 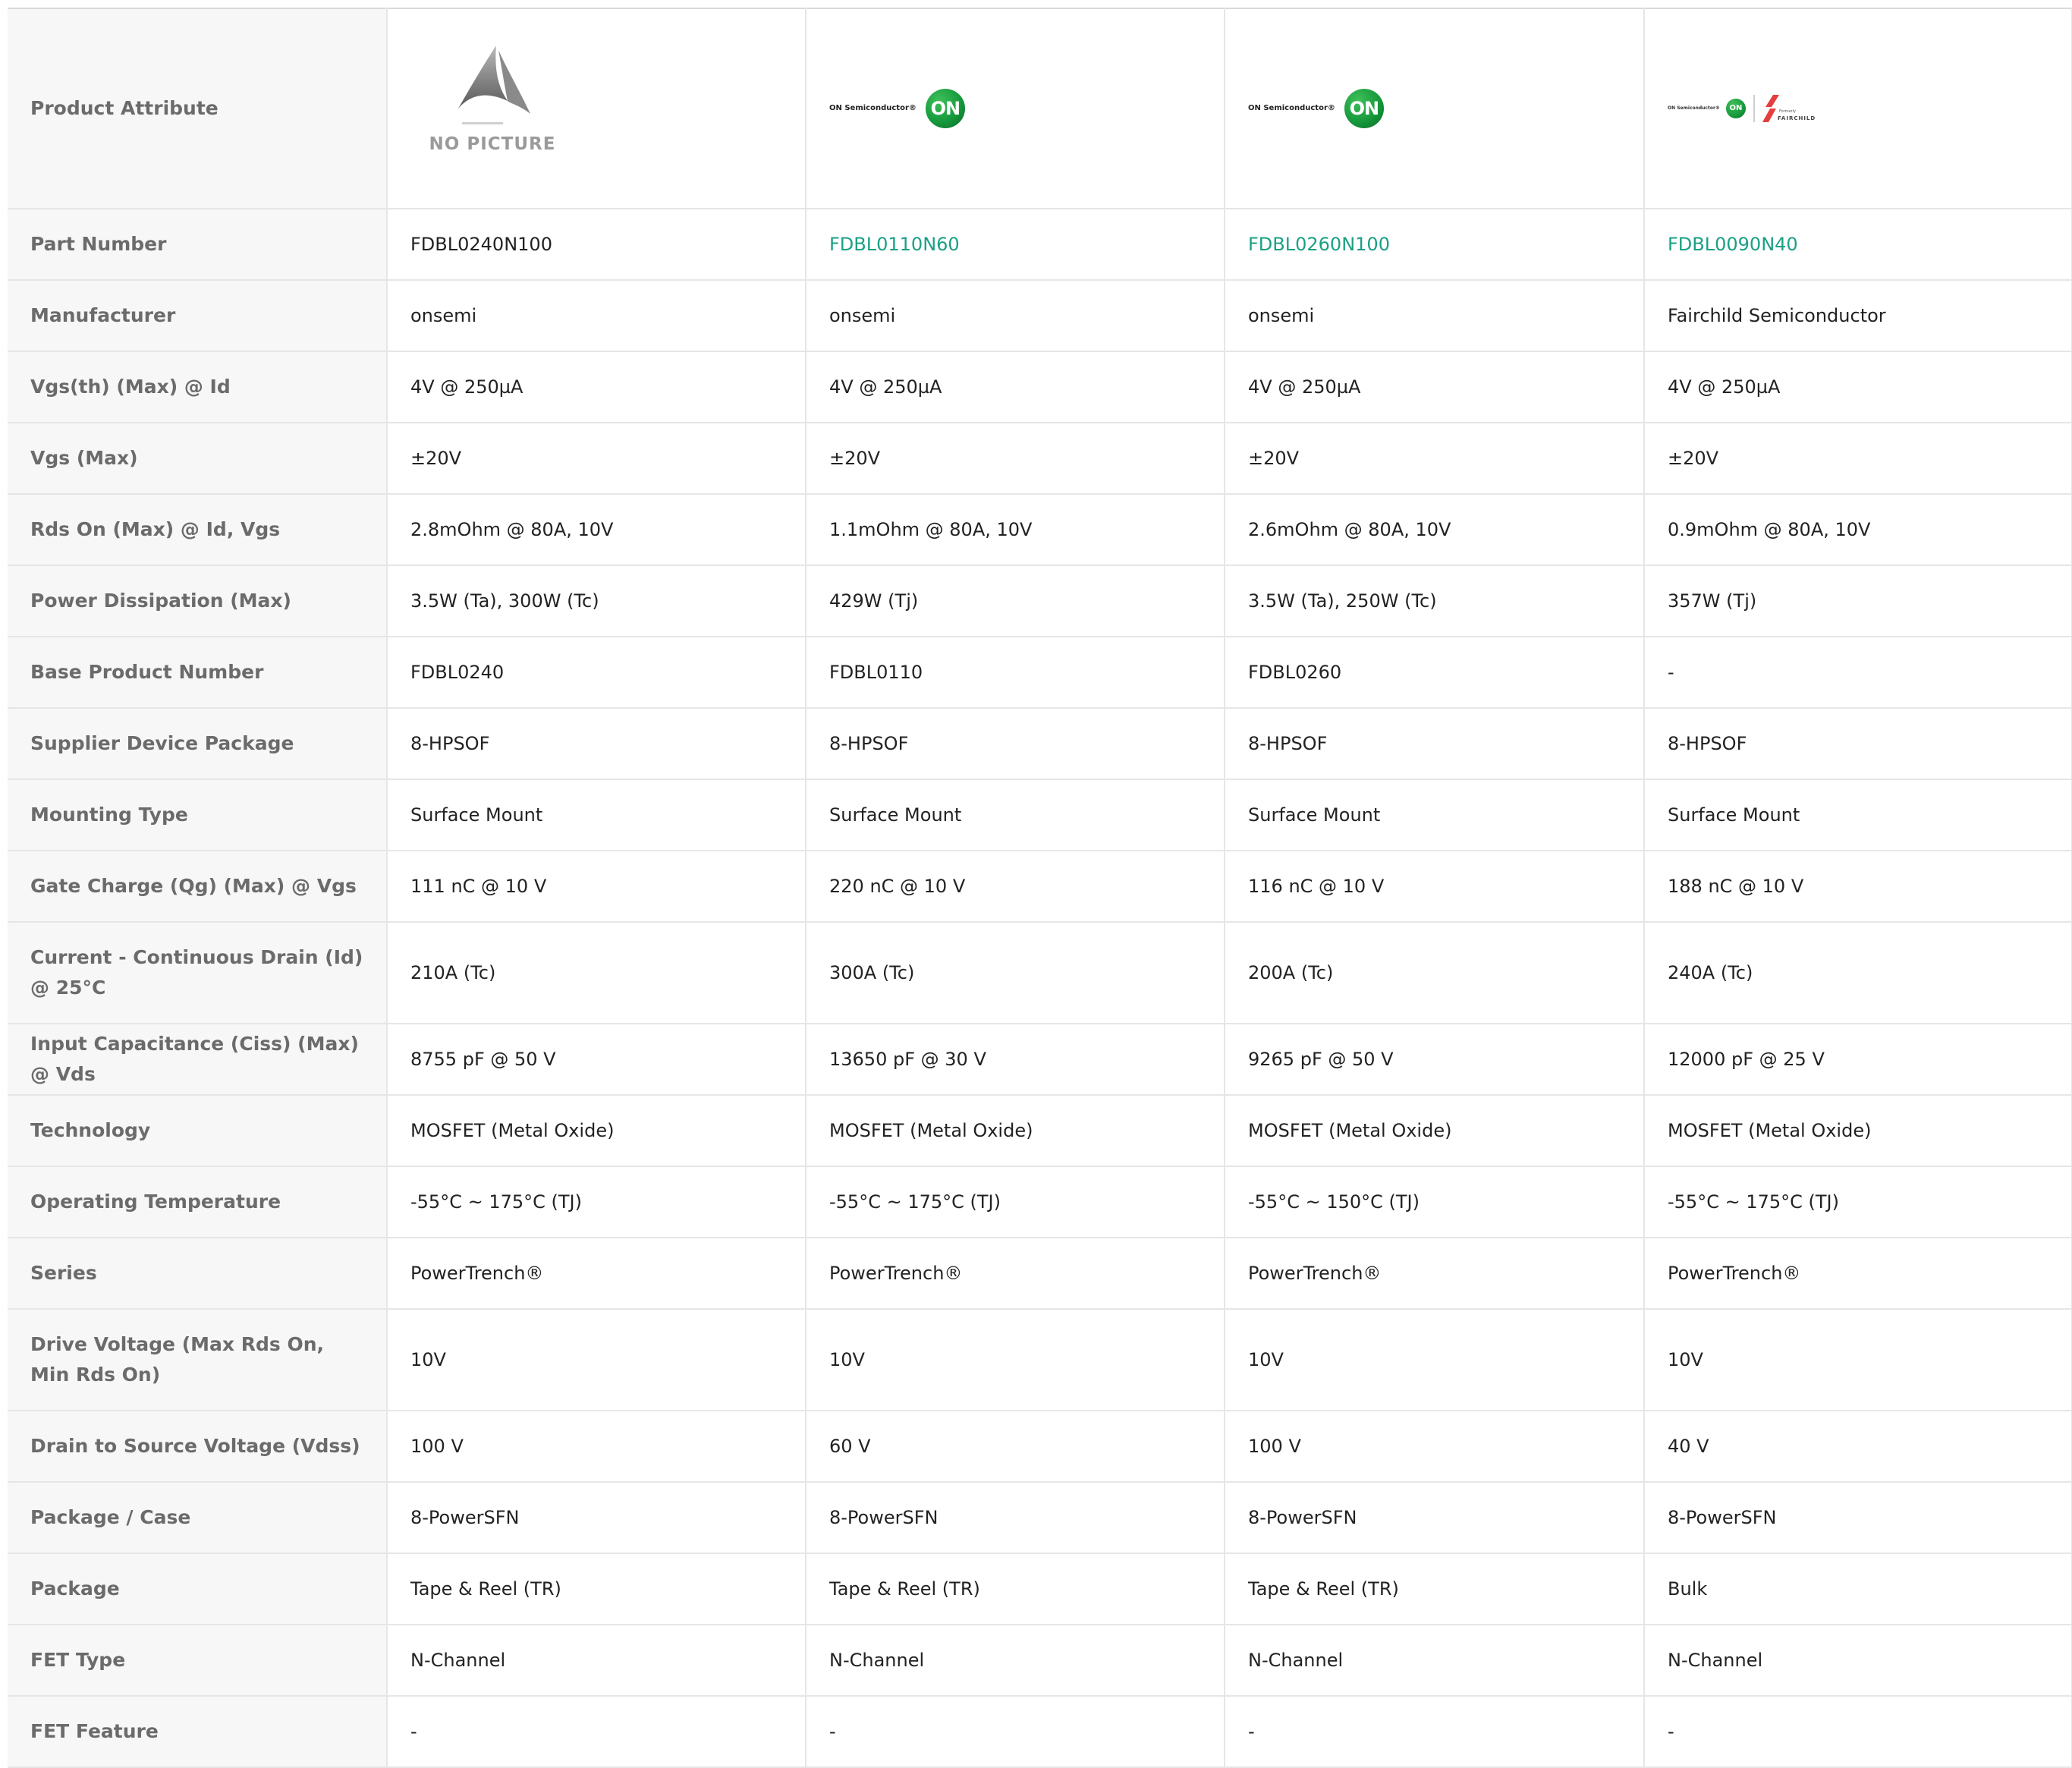 What do you see at coordinates (1016, 1060) in the screenshot?
I see `attribute-value: 13650 pF @ 30 V` at bounding box center [1016, 1060].